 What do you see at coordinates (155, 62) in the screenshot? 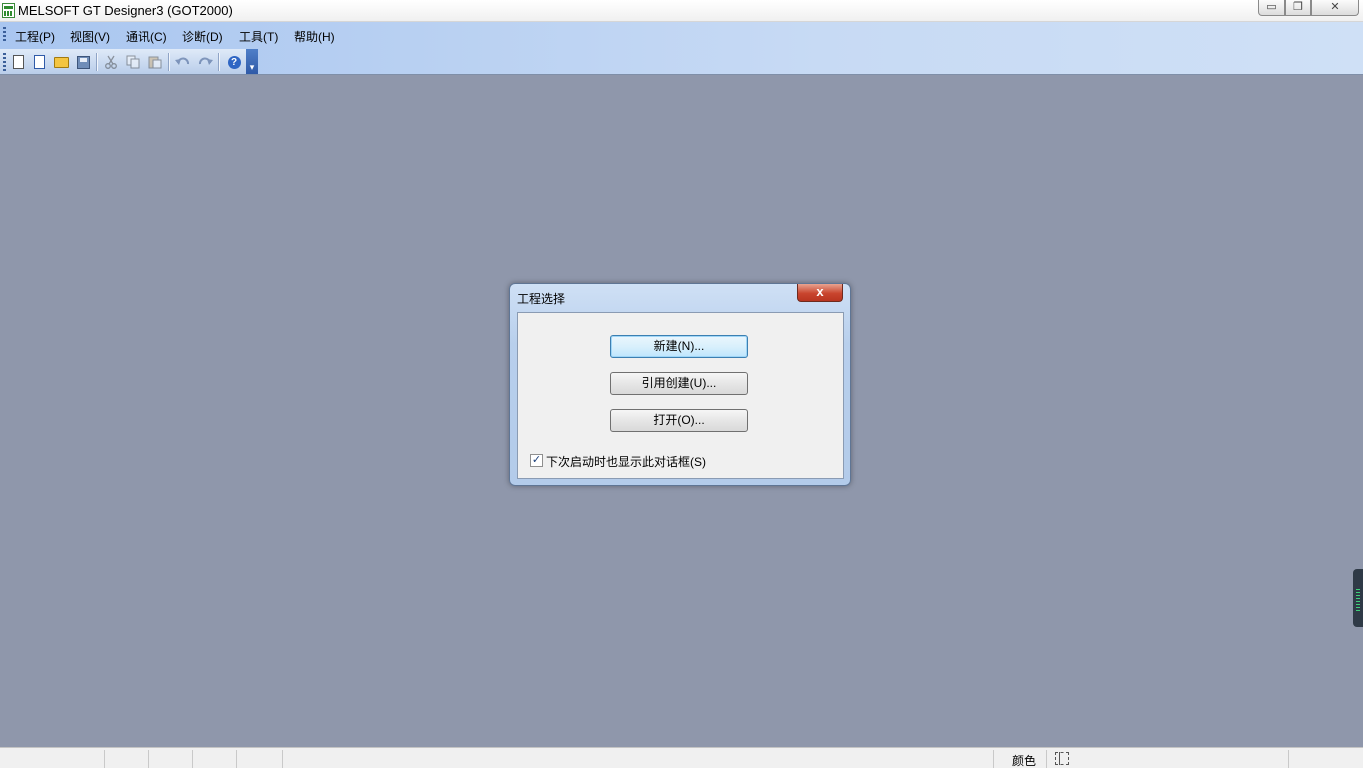
I see `paste-icon` at bounding box center [155, 62].